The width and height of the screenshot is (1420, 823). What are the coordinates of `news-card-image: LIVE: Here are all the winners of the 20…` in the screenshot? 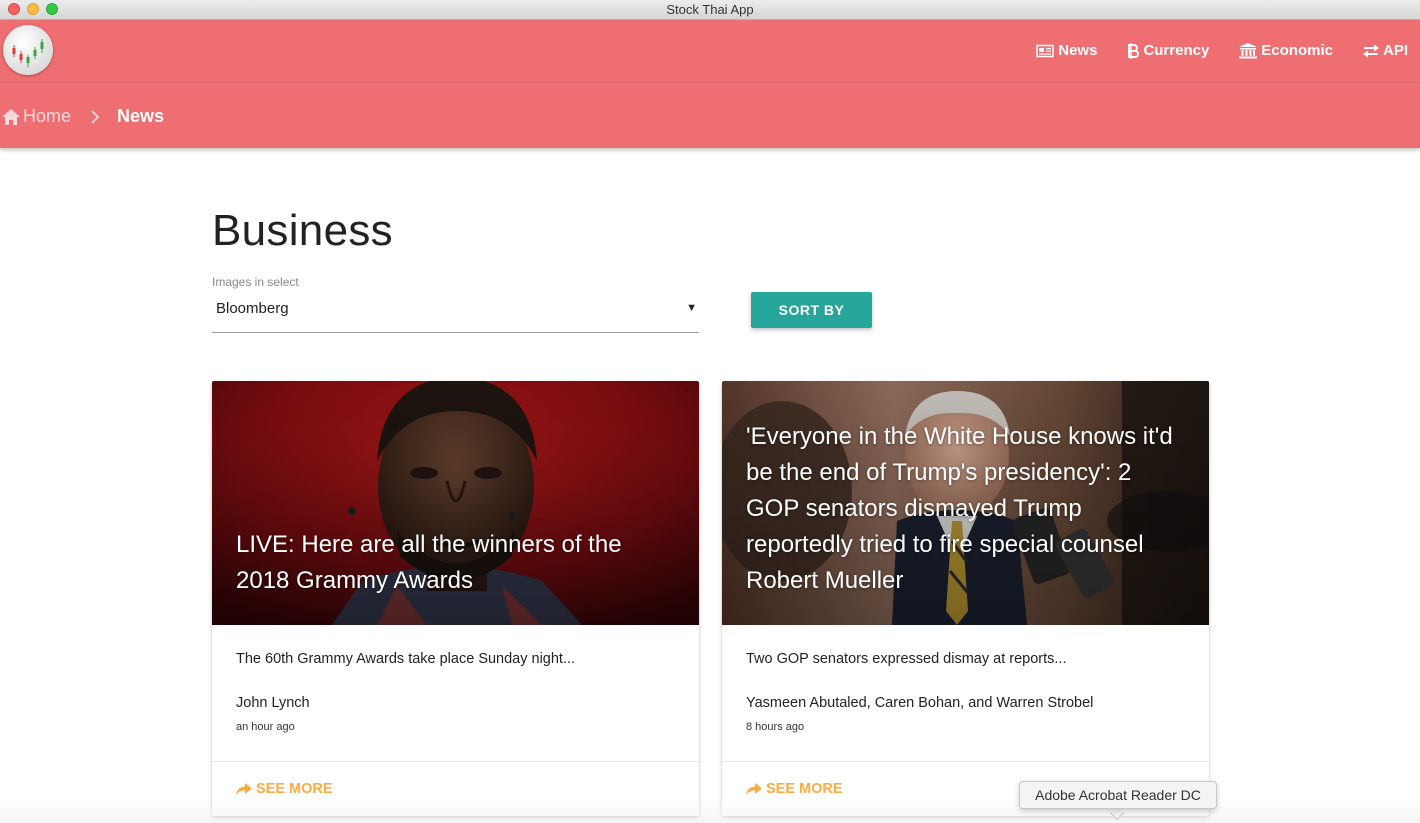 It's located at (455, 503).